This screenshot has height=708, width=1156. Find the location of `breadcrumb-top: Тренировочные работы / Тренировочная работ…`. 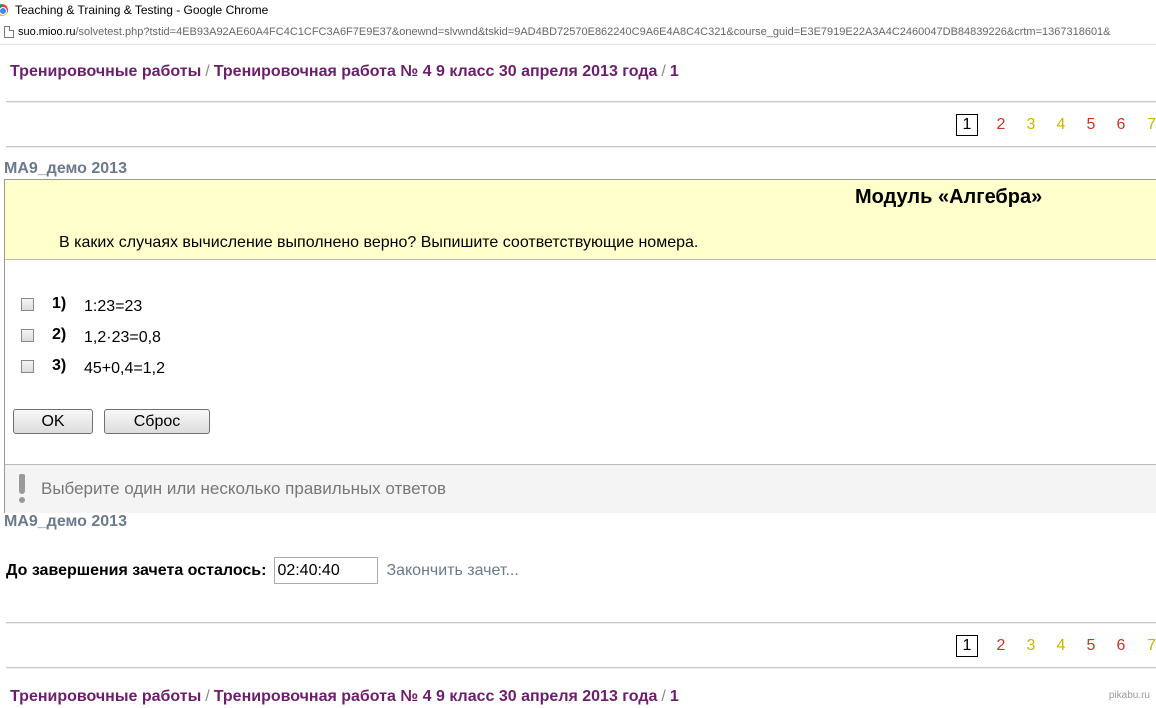

breadcrumb-top: Тренировочные работы / Тренировочная работ… is located at coordinates (344, 72).